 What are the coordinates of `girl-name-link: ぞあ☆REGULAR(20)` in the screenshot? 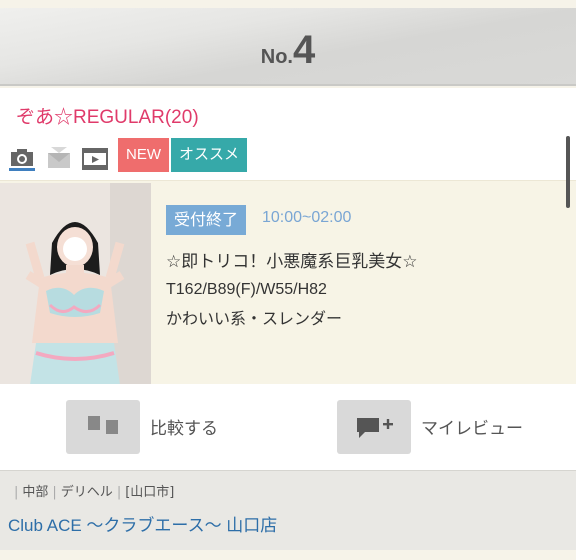 It's located at (107, 115).